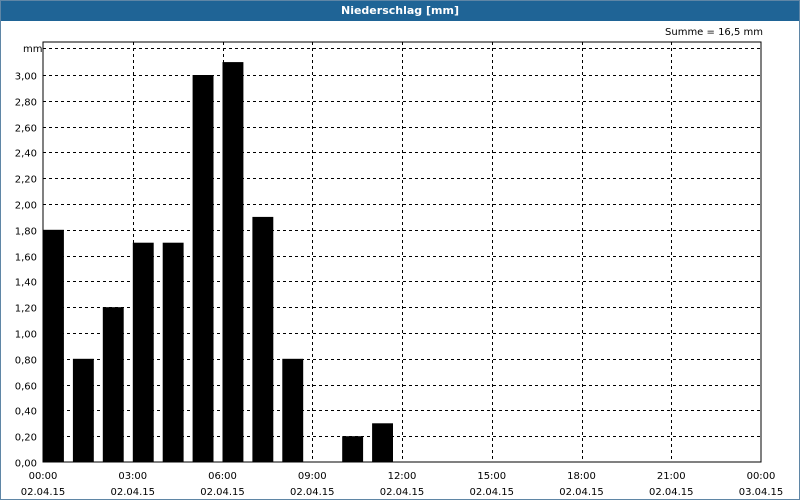 This screenshot has width=800, height=500. I want to click on y-tick-label: 2,20, so click(26, 180).